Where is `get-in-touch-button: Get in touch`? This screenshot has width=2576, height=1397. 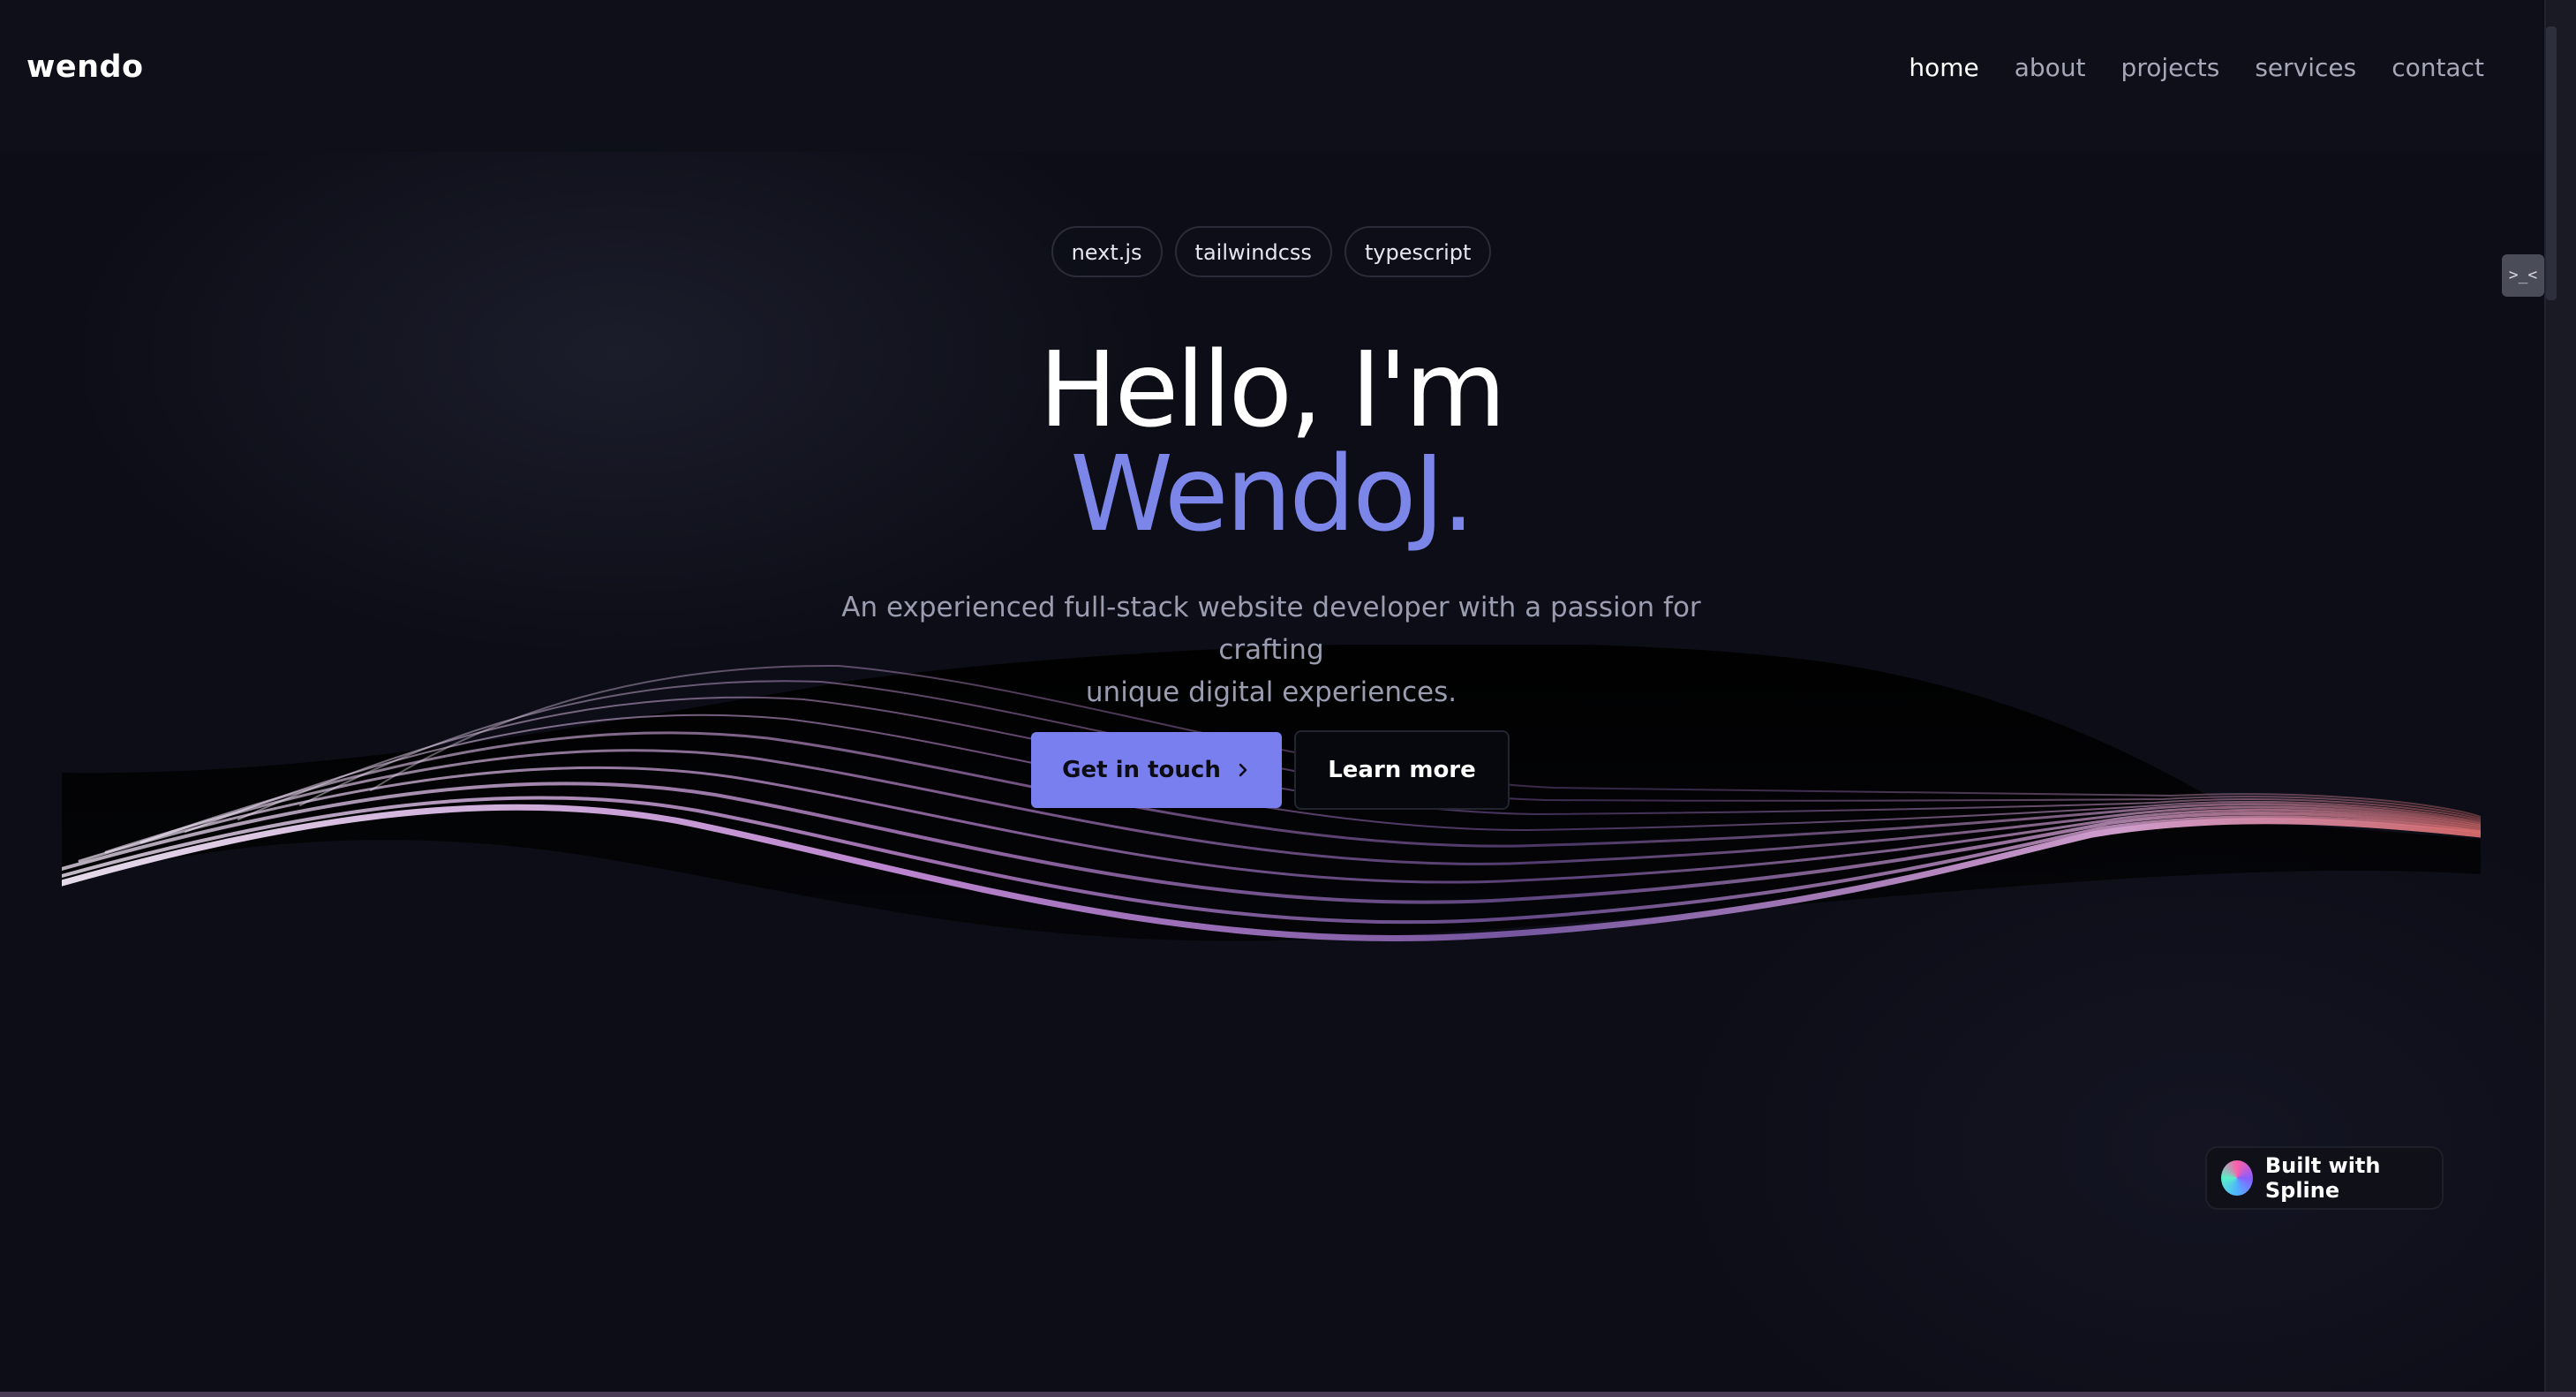
get-in-touch-button: Get in touch is located at coordinates (1157, 770).